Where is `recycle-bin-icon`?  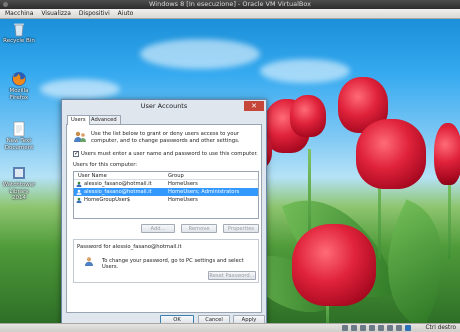 recycle-bin-icon is located at coordinates (19, 29).